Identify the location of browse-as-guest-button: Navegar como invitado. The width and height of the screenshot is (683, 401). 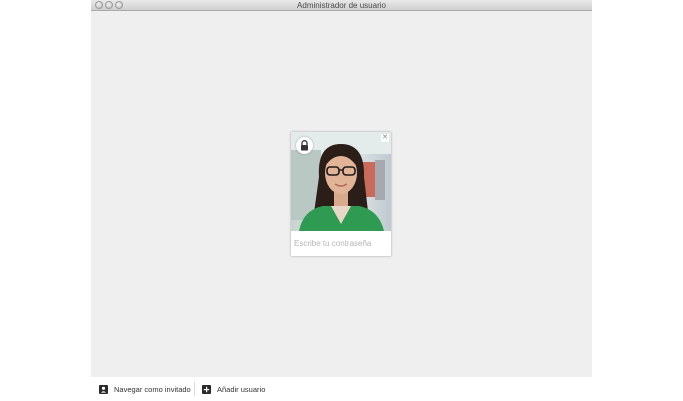
(145, 389).